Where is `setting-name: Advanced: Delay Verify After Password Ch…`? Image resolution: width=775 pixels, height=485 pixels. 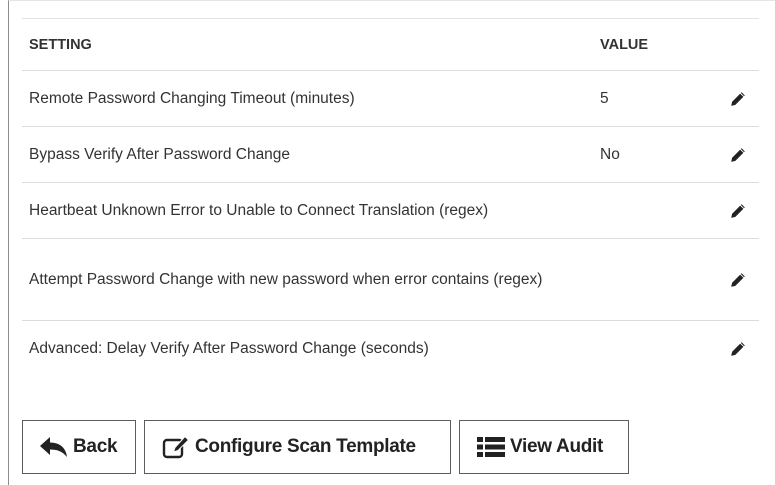
setting-name: Advanced: Delay Verify After Password Ch… is located at coordinates (229, 348).